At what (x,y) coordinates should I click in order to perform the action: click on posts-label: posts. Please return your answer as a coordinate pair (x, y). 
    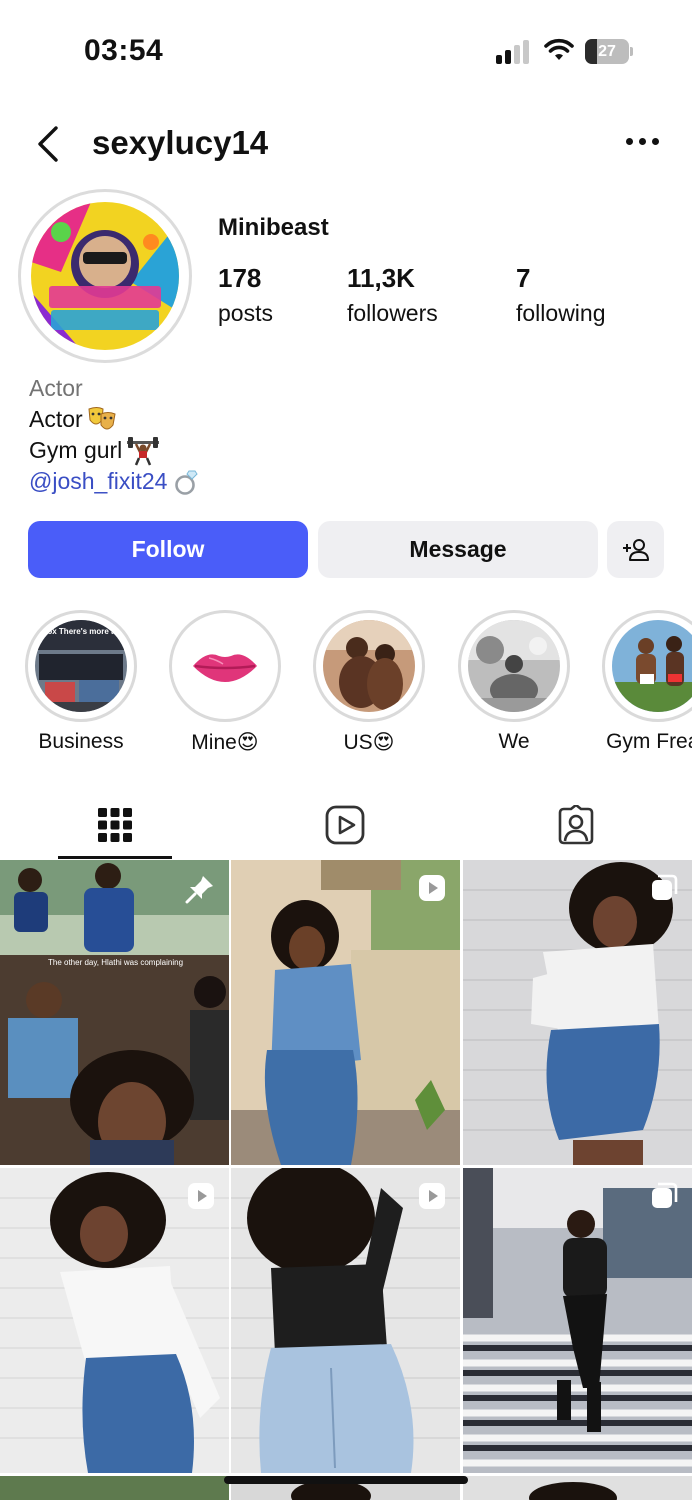
    Looking at the image, I should click on (245, 313).